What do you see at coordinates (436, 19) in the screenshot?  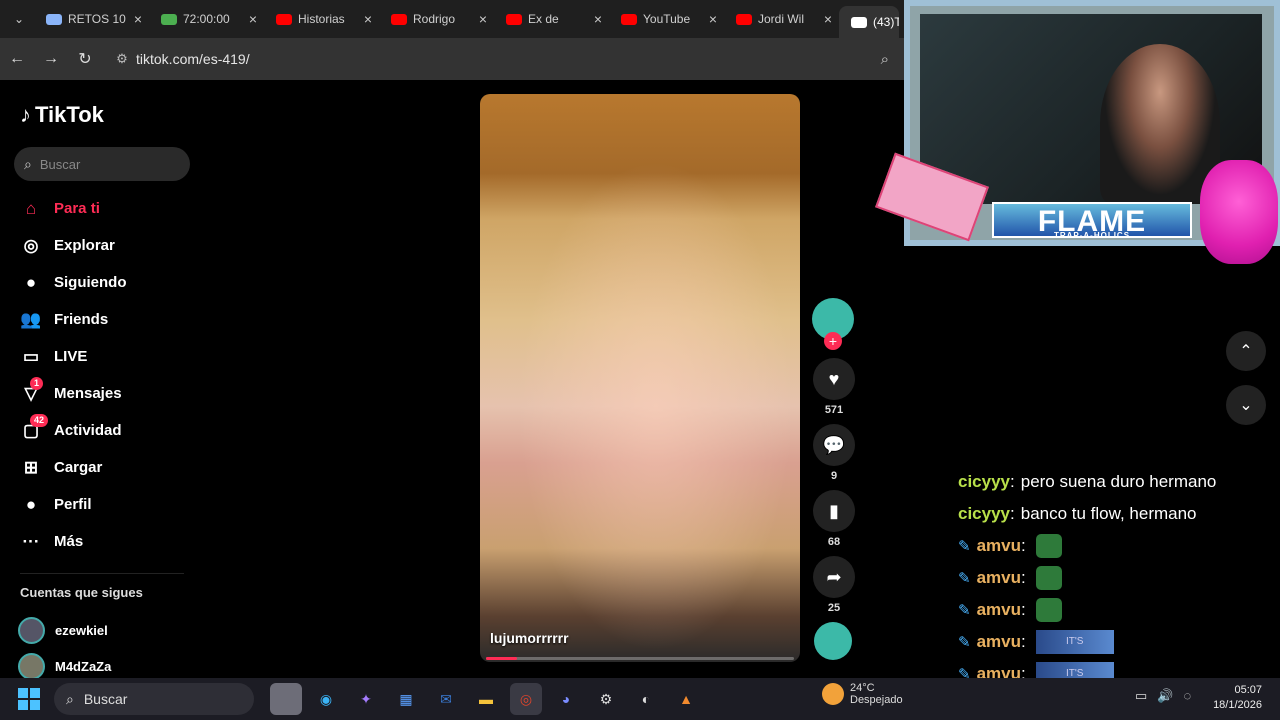 I see `browser-tab: Rodrigo ×` at bounding box center [436, 19].